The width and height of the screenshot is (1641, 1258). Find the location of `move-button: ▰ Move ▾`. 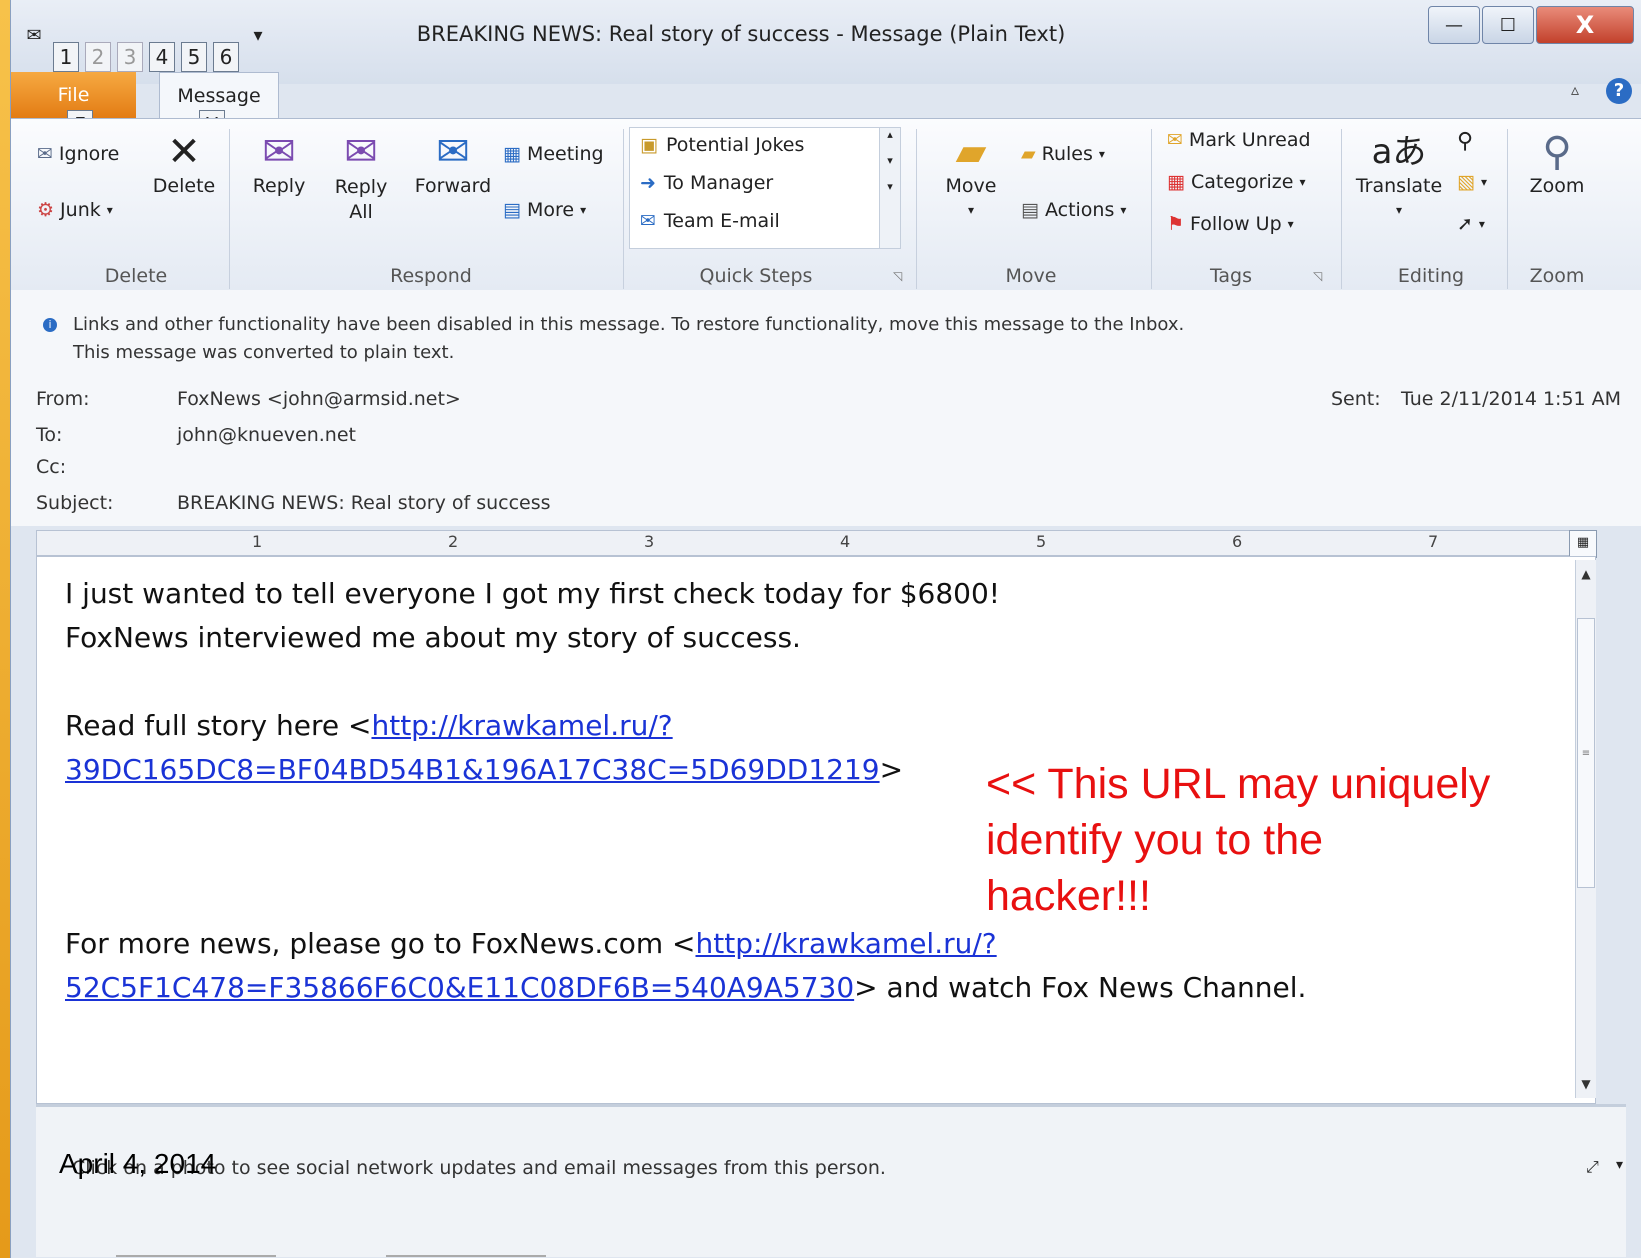

move-button: ▰ Move ▾ is located at coordinates (971, 174).